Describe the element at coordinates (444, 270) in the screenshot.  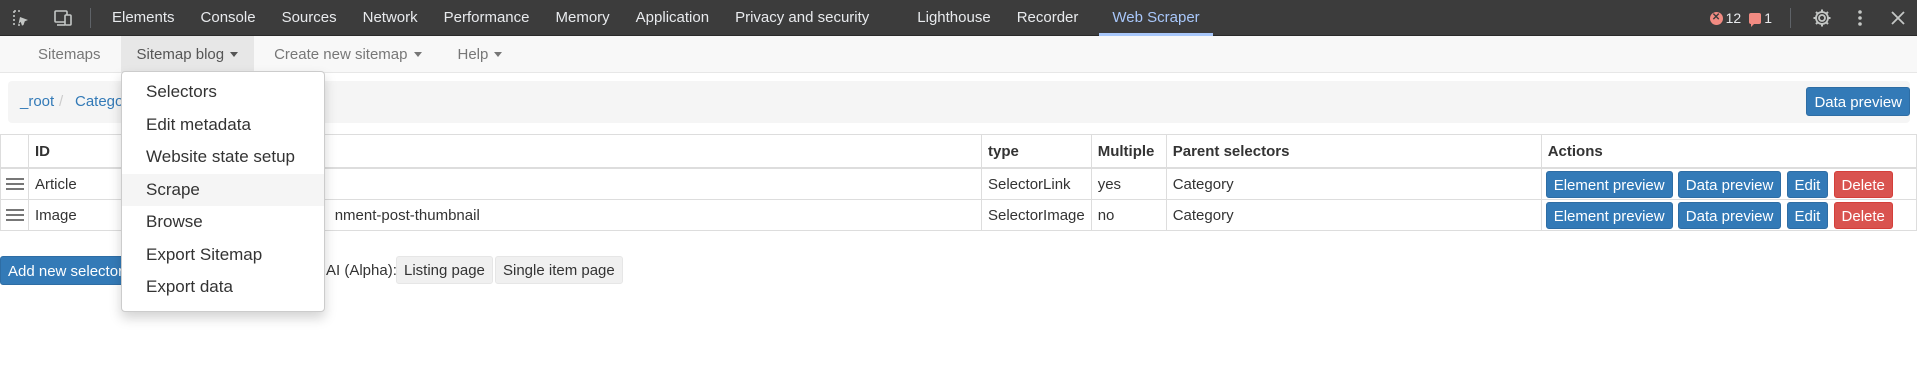
I see `listing-page-button: Listing page` at that location.